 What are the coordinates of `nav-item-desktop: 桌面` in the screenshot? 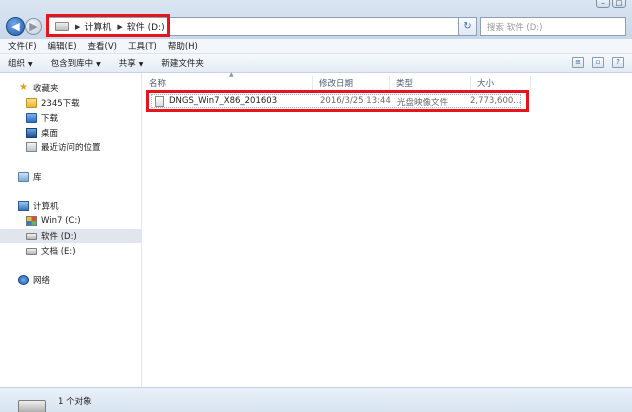 It's located at (70, 133).